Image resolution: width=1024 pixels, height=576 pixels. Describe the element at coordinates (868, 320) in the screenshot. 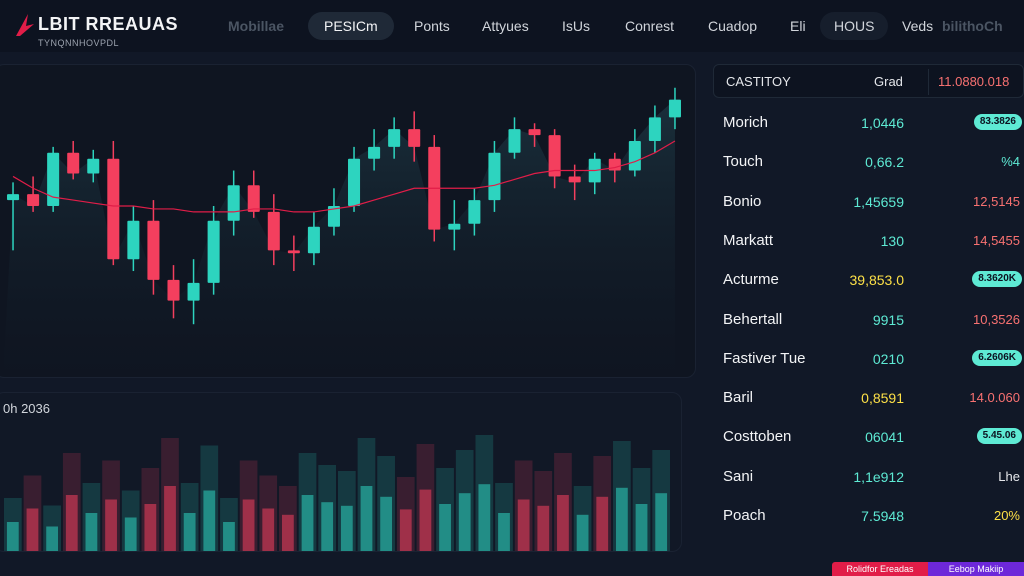

I see `table-row: Behertall 9915 10,3526` at that location.